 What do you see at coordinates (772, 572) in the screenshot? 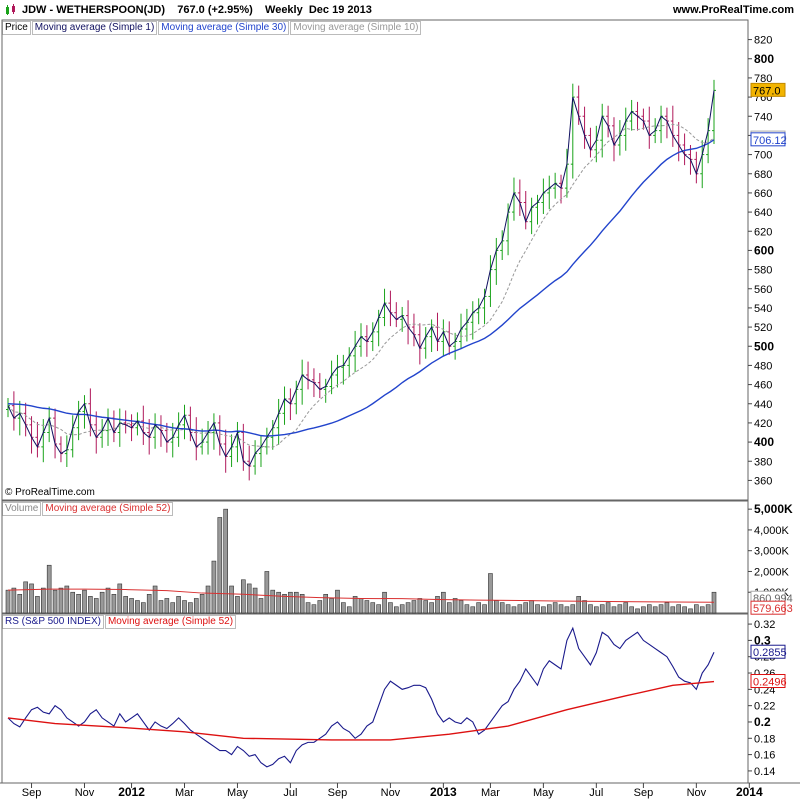
I see `volume-tick-label: 2,000K` at bounding box center [772, 572].